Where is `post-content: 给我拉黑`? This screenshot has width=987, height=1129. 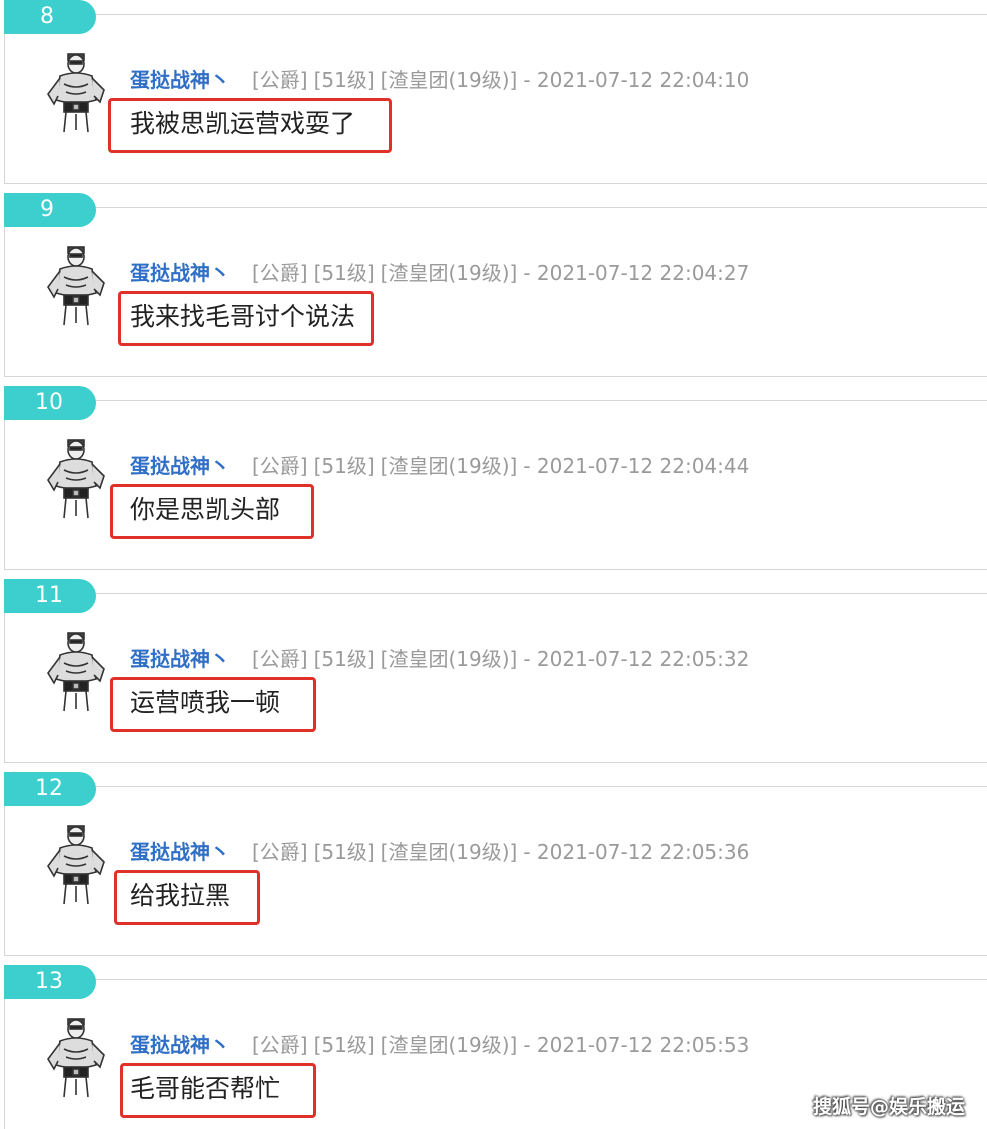 post-content: 给我拉黑 is located at coordinates (180, 895).